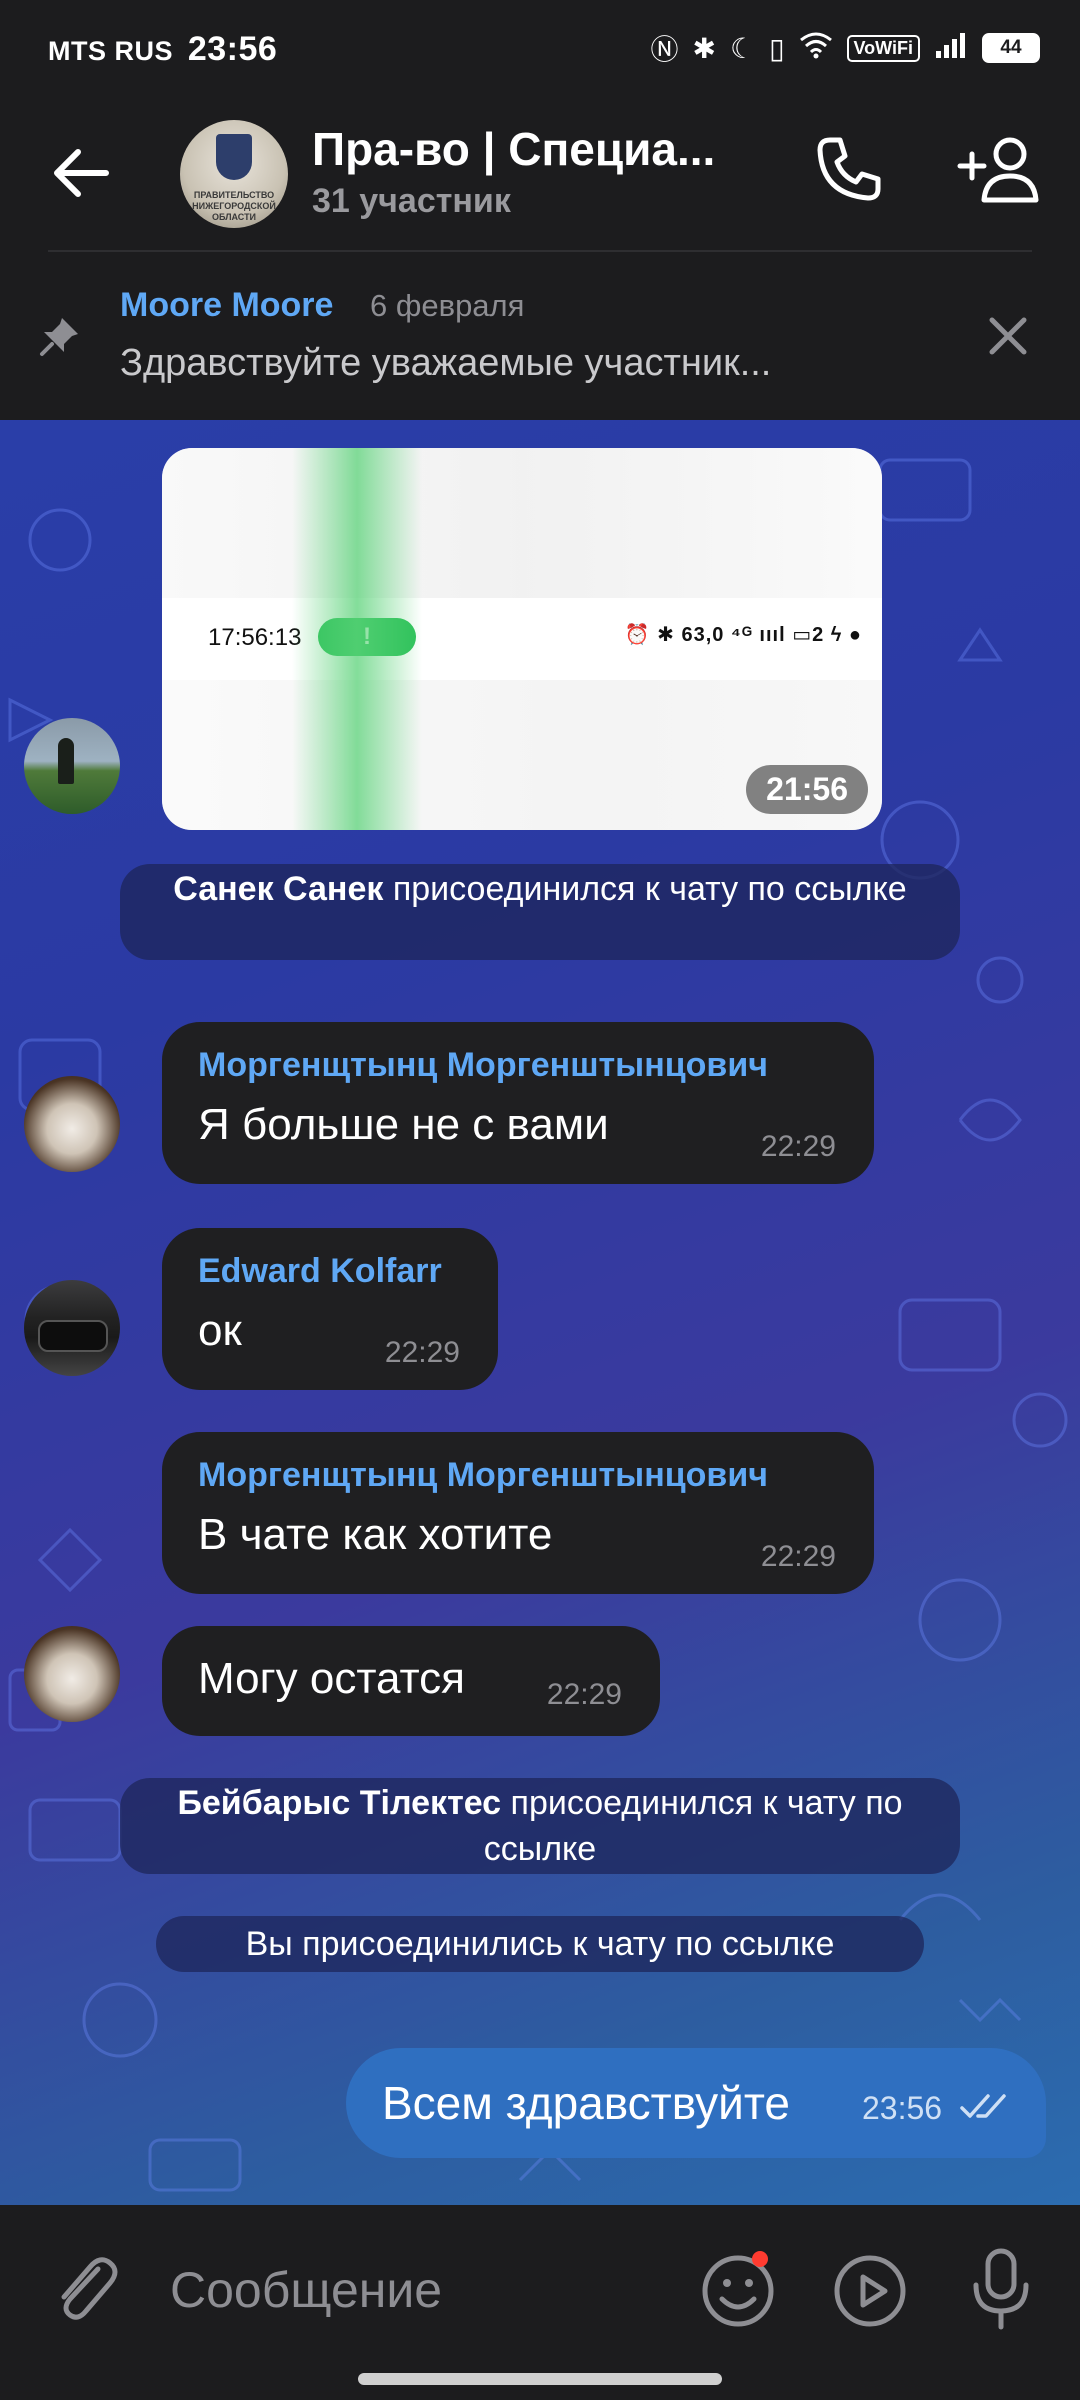 The width and height of the screenshot is (1080, 2400). Describe the element at coordinates (742, 48) in the screenshot. I see `moon-icon: ☾` at that location.